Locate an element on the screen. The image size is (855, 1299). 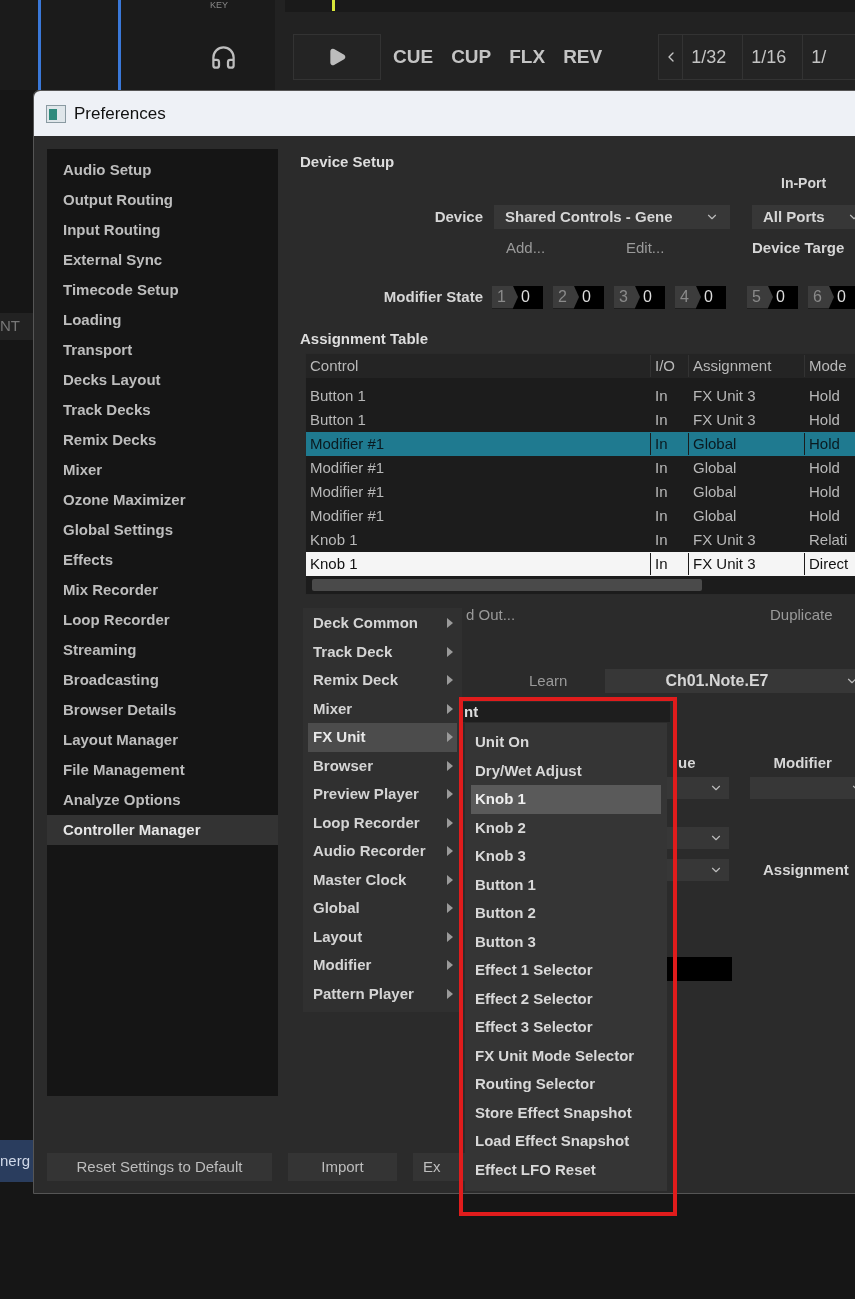
menu-item: FX Unit is located at coordinates (382, 737).